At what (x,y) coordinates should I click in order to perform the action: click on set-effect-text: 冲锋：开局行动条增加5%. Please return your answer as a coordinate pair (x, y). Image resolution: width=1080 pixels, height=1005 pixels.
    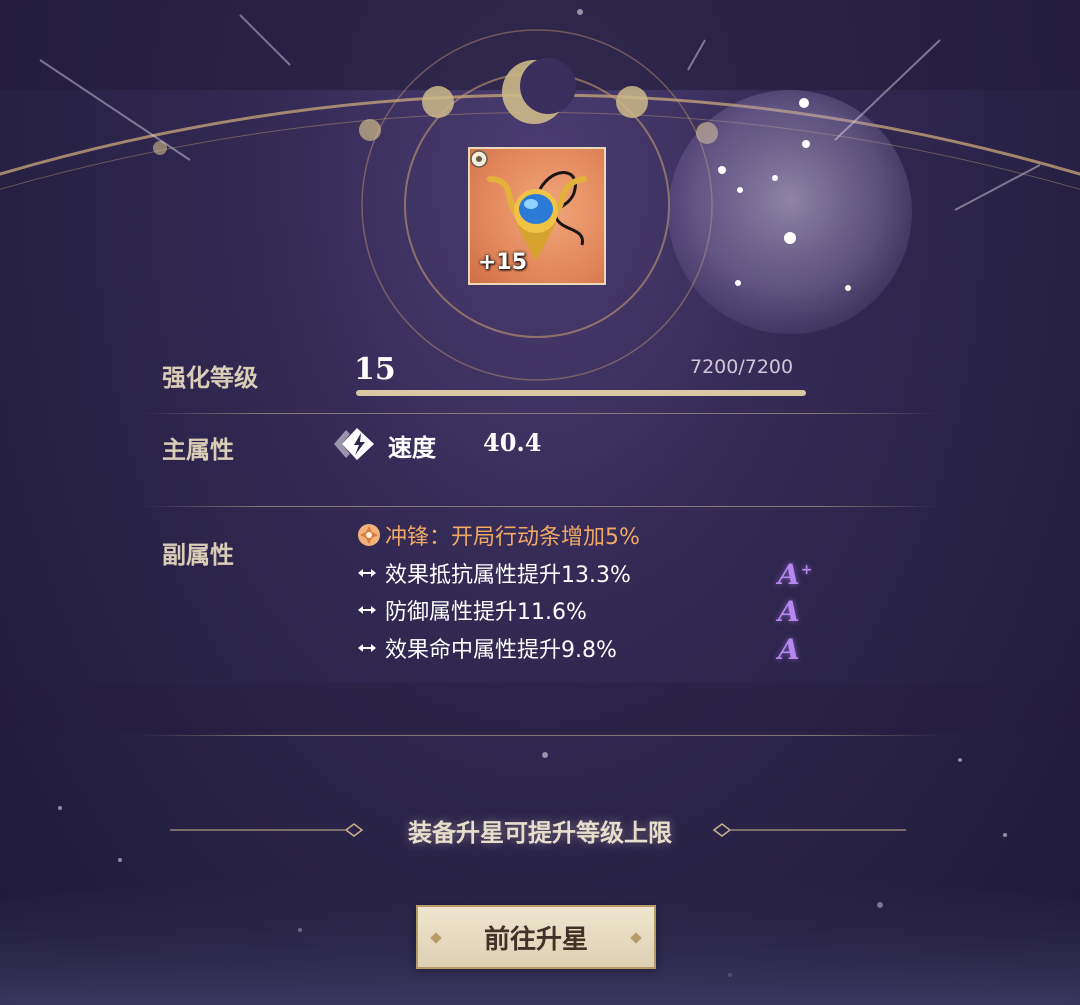
    Looking at the image, I should click on (512, 537).